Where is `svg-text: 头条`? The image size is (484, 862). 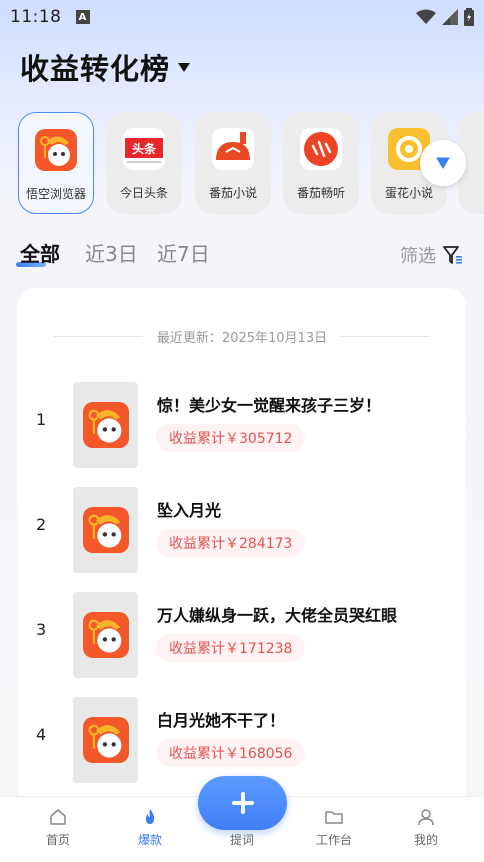 svg-text: 头条 is located at coordinates (144, 148).